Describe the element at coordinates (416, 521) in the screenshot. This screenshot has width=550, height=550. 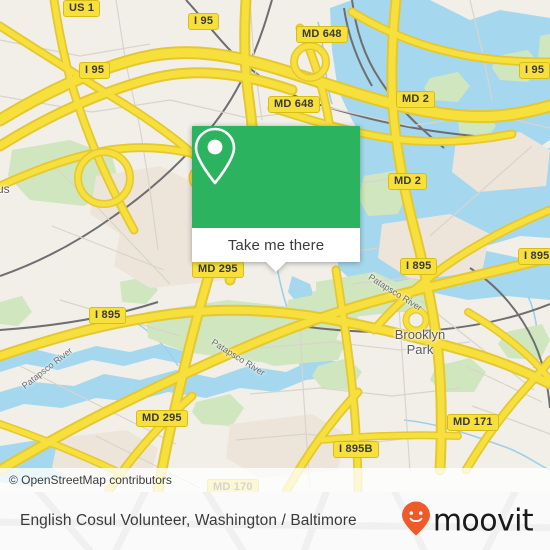
I see `moovit-smiley-pin-icon` at that location.